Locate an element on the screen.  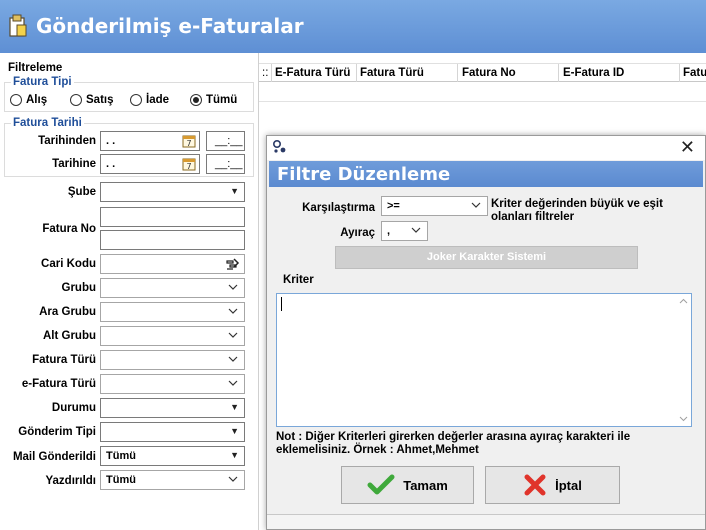
radio-tumu: Tümü is located at coordinates (213, 100).